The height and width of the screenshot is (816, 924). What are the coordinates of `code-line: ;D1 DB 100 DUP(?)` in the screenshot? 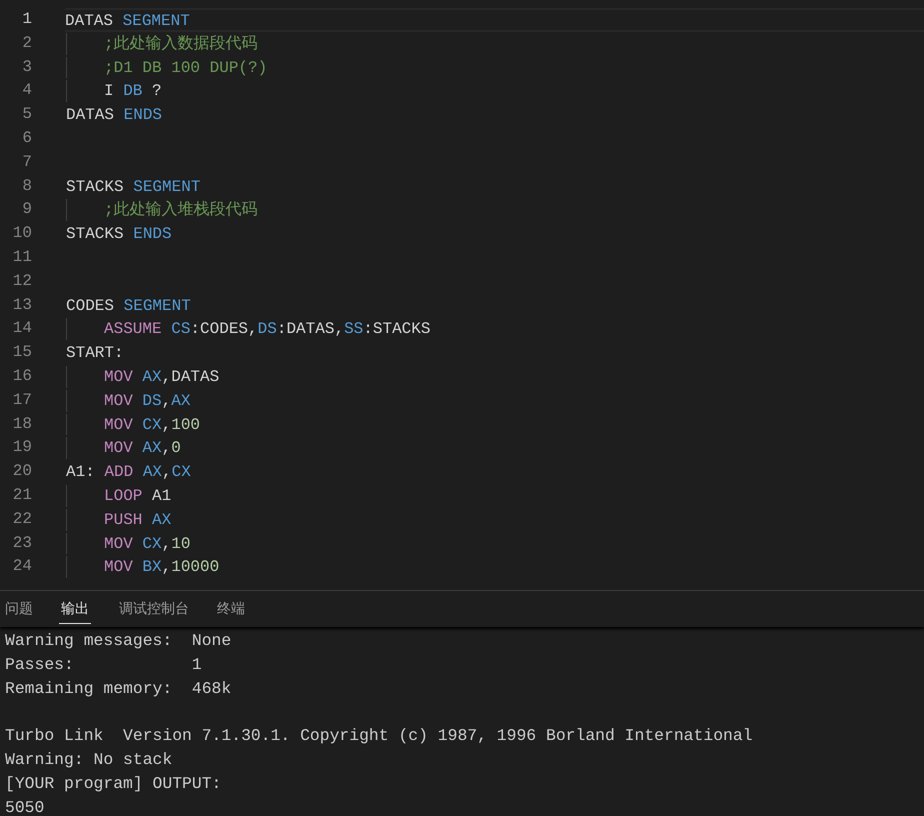 It's located at (167, 67).